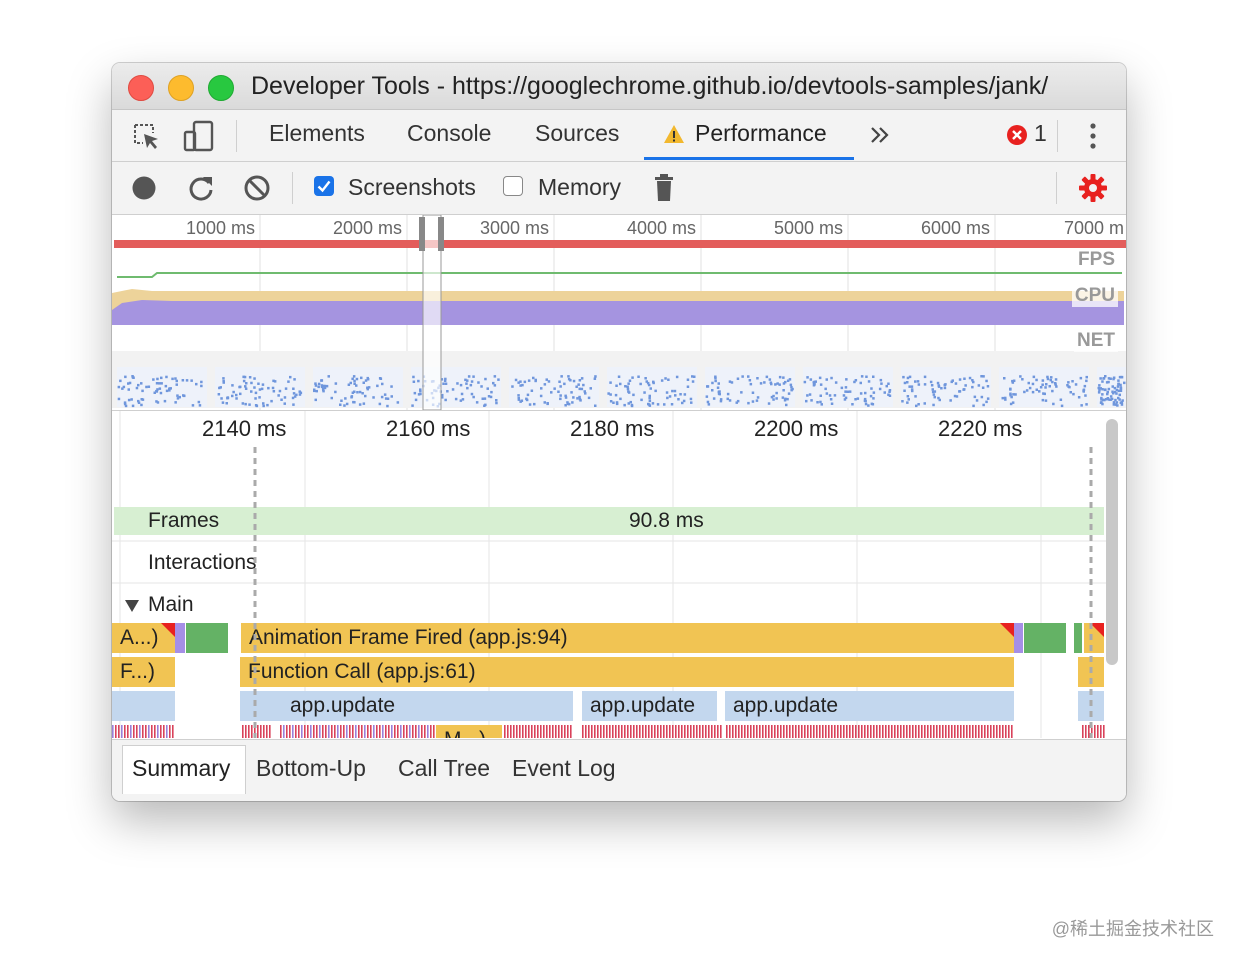 The image size is (1238, 962). Describe the element at coordinates (324, 186) in the screenshot. I see `screenshots-checkbox` at that location.